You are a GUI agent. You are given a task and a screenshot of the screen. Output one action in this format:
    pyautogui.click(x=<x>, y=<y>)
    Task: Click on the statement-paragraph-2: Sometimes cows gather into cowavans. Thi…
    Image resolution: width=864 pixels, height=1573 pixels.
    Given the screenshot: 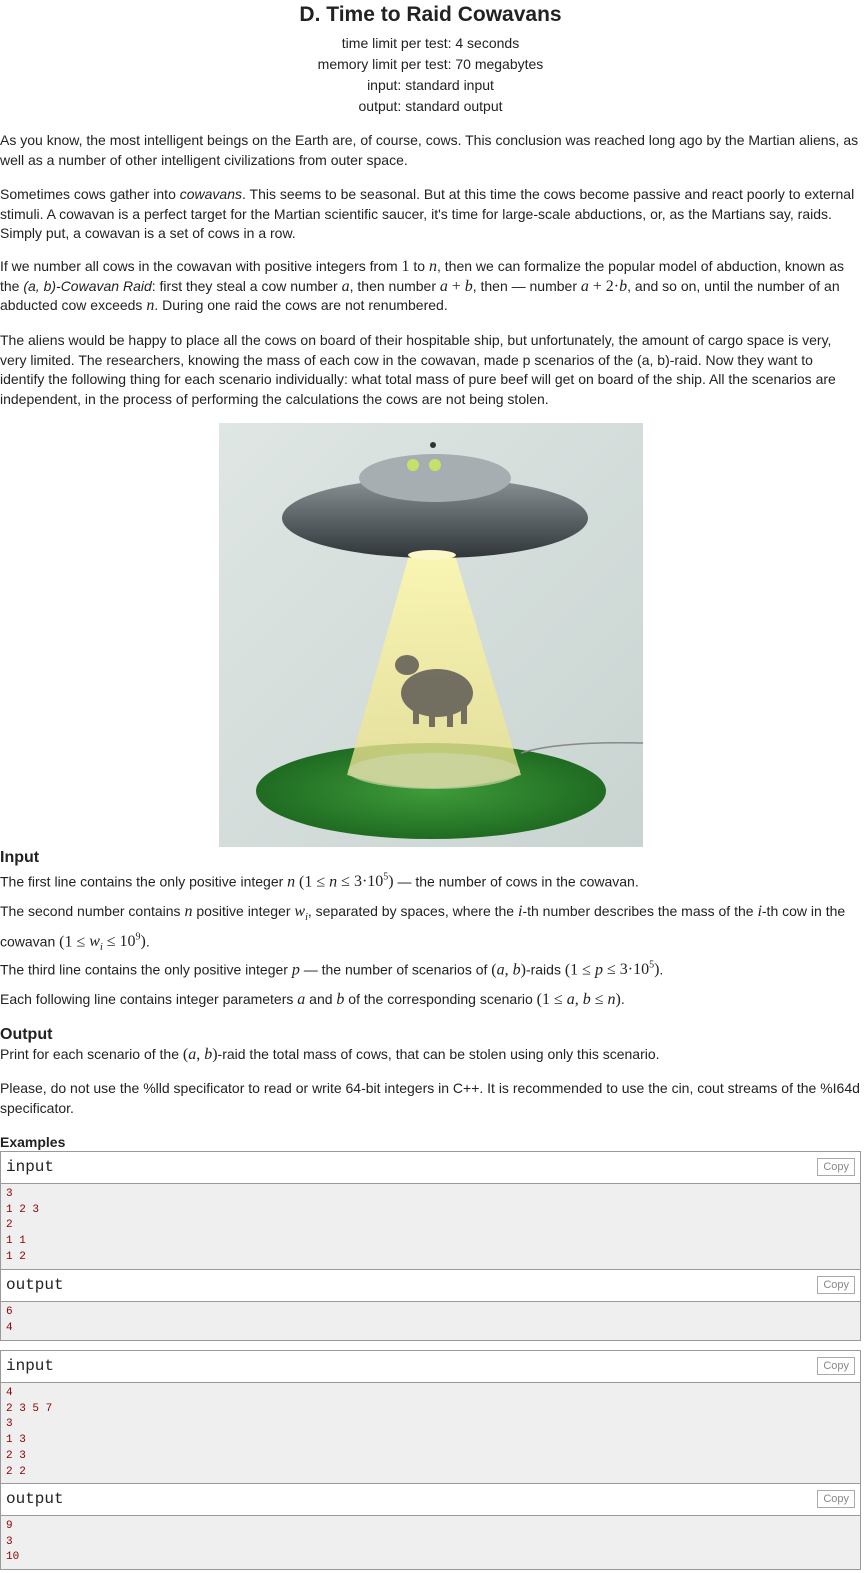 What is the action you would take?
    pyautogui.click(x=430, y=214)
    